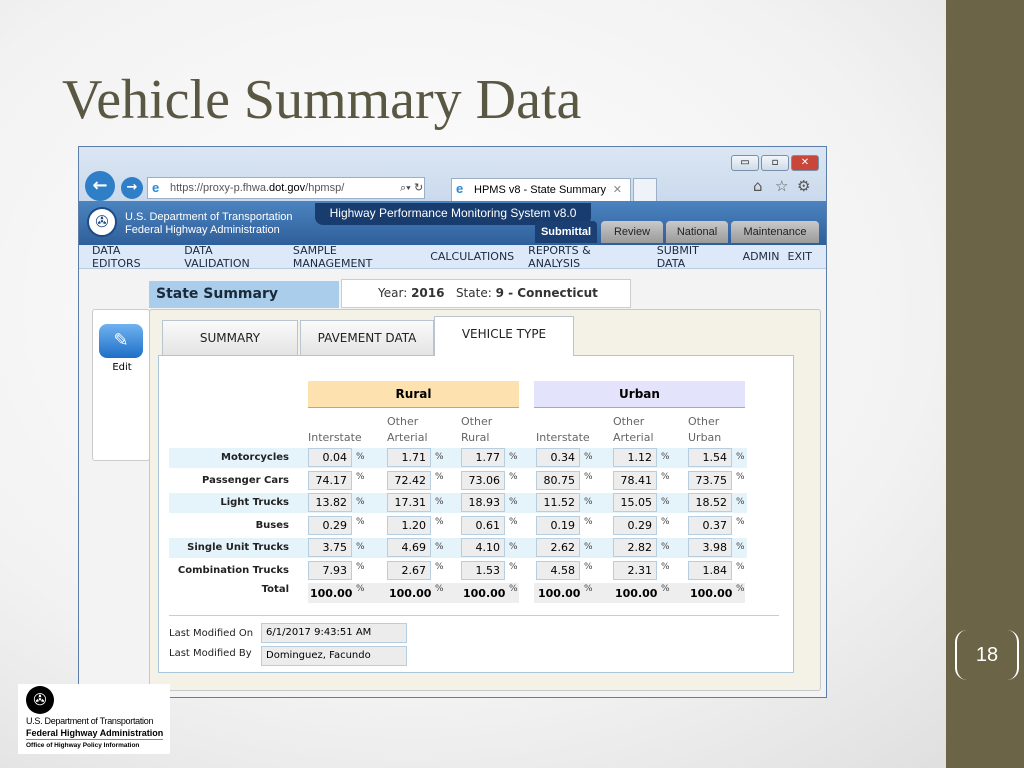 The width and height of the screenshot is (1024, 768). I want to click on total-value: 100.00, so click(410, 593).